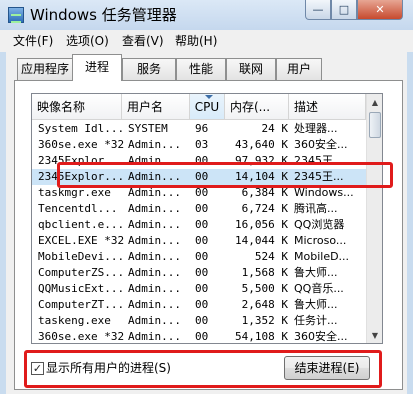  I want to click on memory-cell: 5,500 K, so click(264, 288).